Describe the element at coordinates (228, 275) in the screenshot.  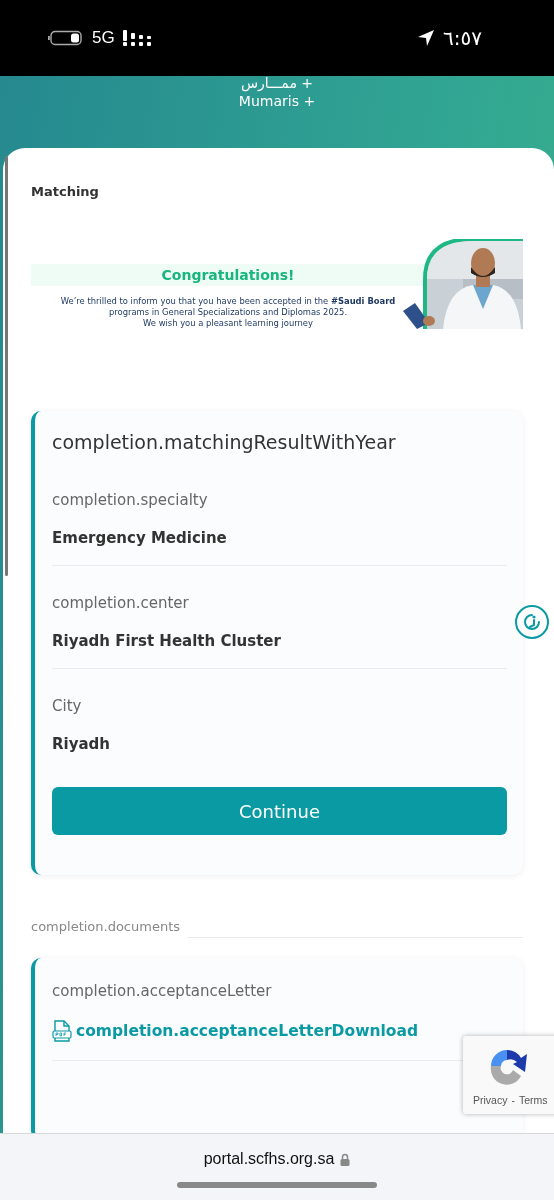
I see `congratulations-heading: Congratulations!` at that location.